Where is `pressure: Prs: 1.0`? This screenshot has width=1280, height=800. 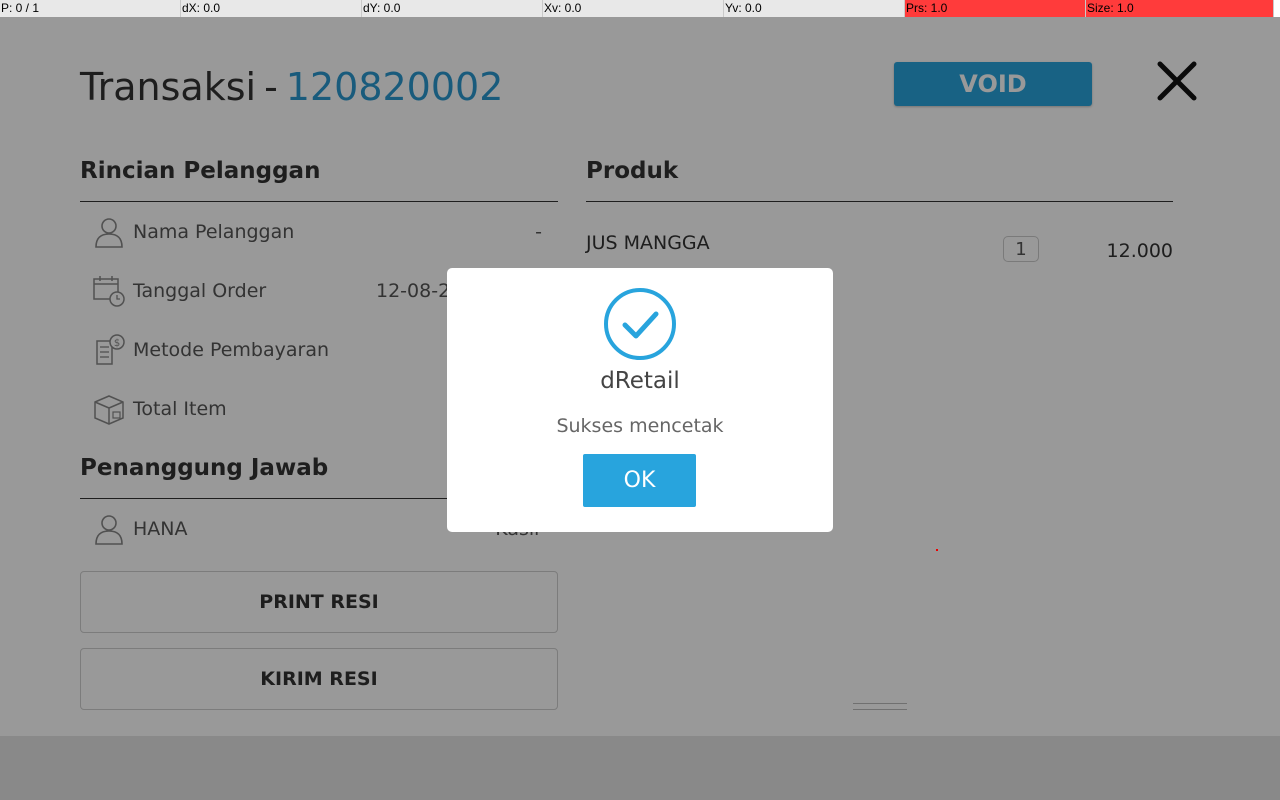
pressure: Prs: 1.0 is located at coordinates (995, 8).